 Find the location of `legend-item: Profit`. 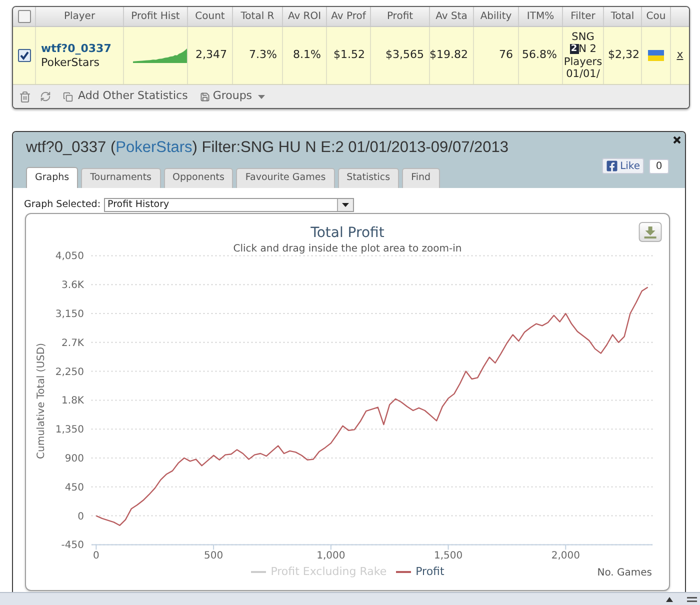

legend-item: Profit is located at coordinates (420, 572).